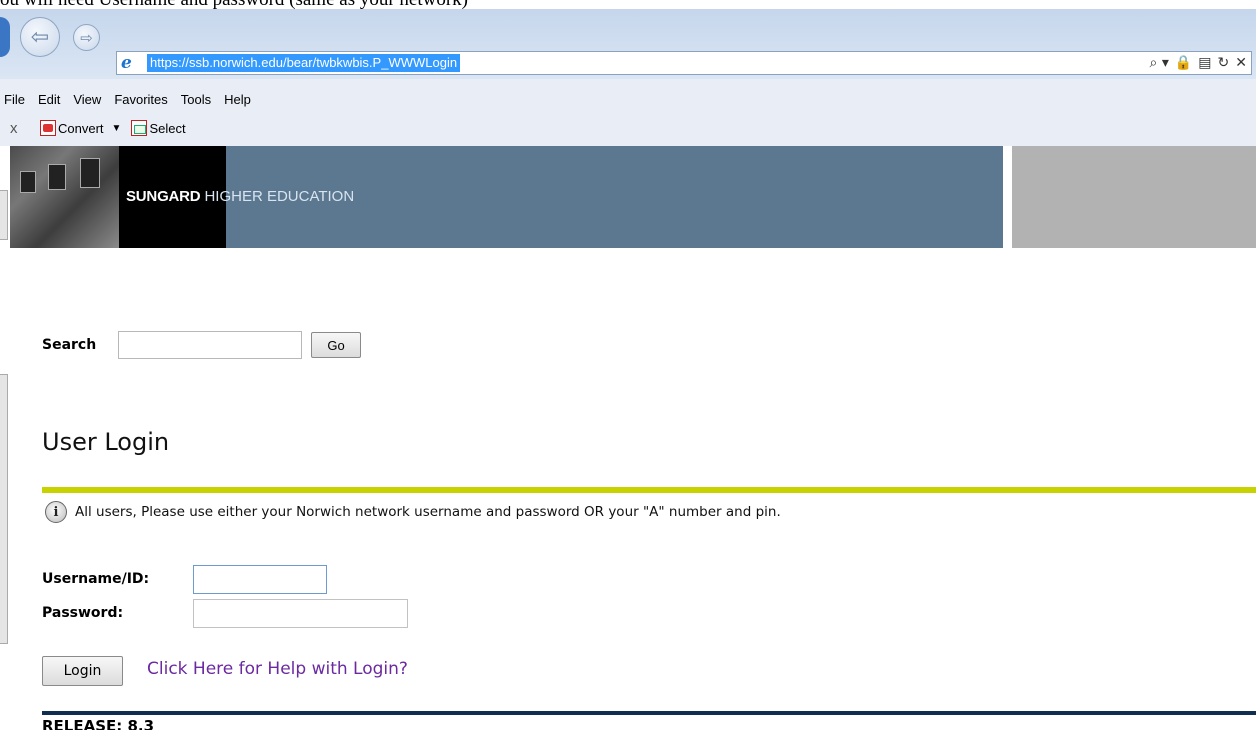 Image resolution: width=1256 pixels, height=730 pixels. Describe the element at coordinates (81, 128) in the screenshot. I see `convert-button: Convert` at that location.